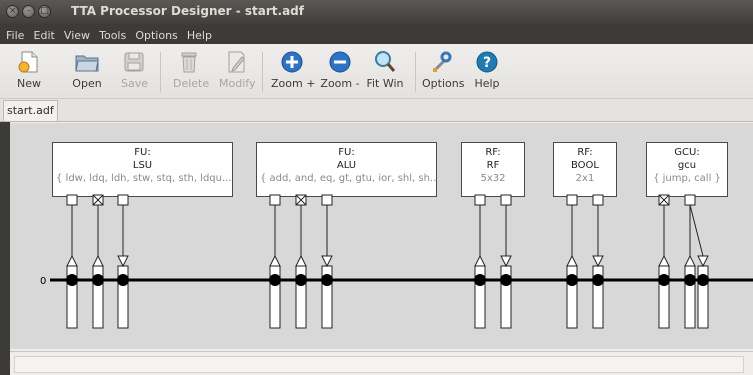 The image size is (753, 375). What do you see at coordinates (340, 62) in the screenshot?
I see `zoom-out-icon` at bounding box center [340, 62].